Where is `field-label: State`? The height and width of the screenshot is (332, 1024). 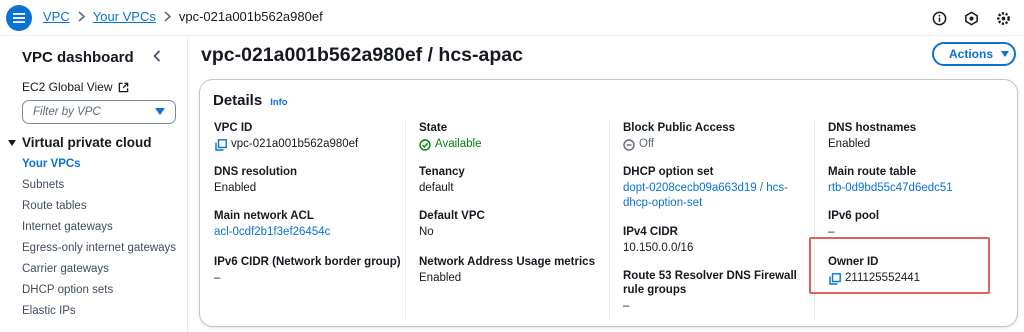 field-label: State is located at coordinates (433, 128).